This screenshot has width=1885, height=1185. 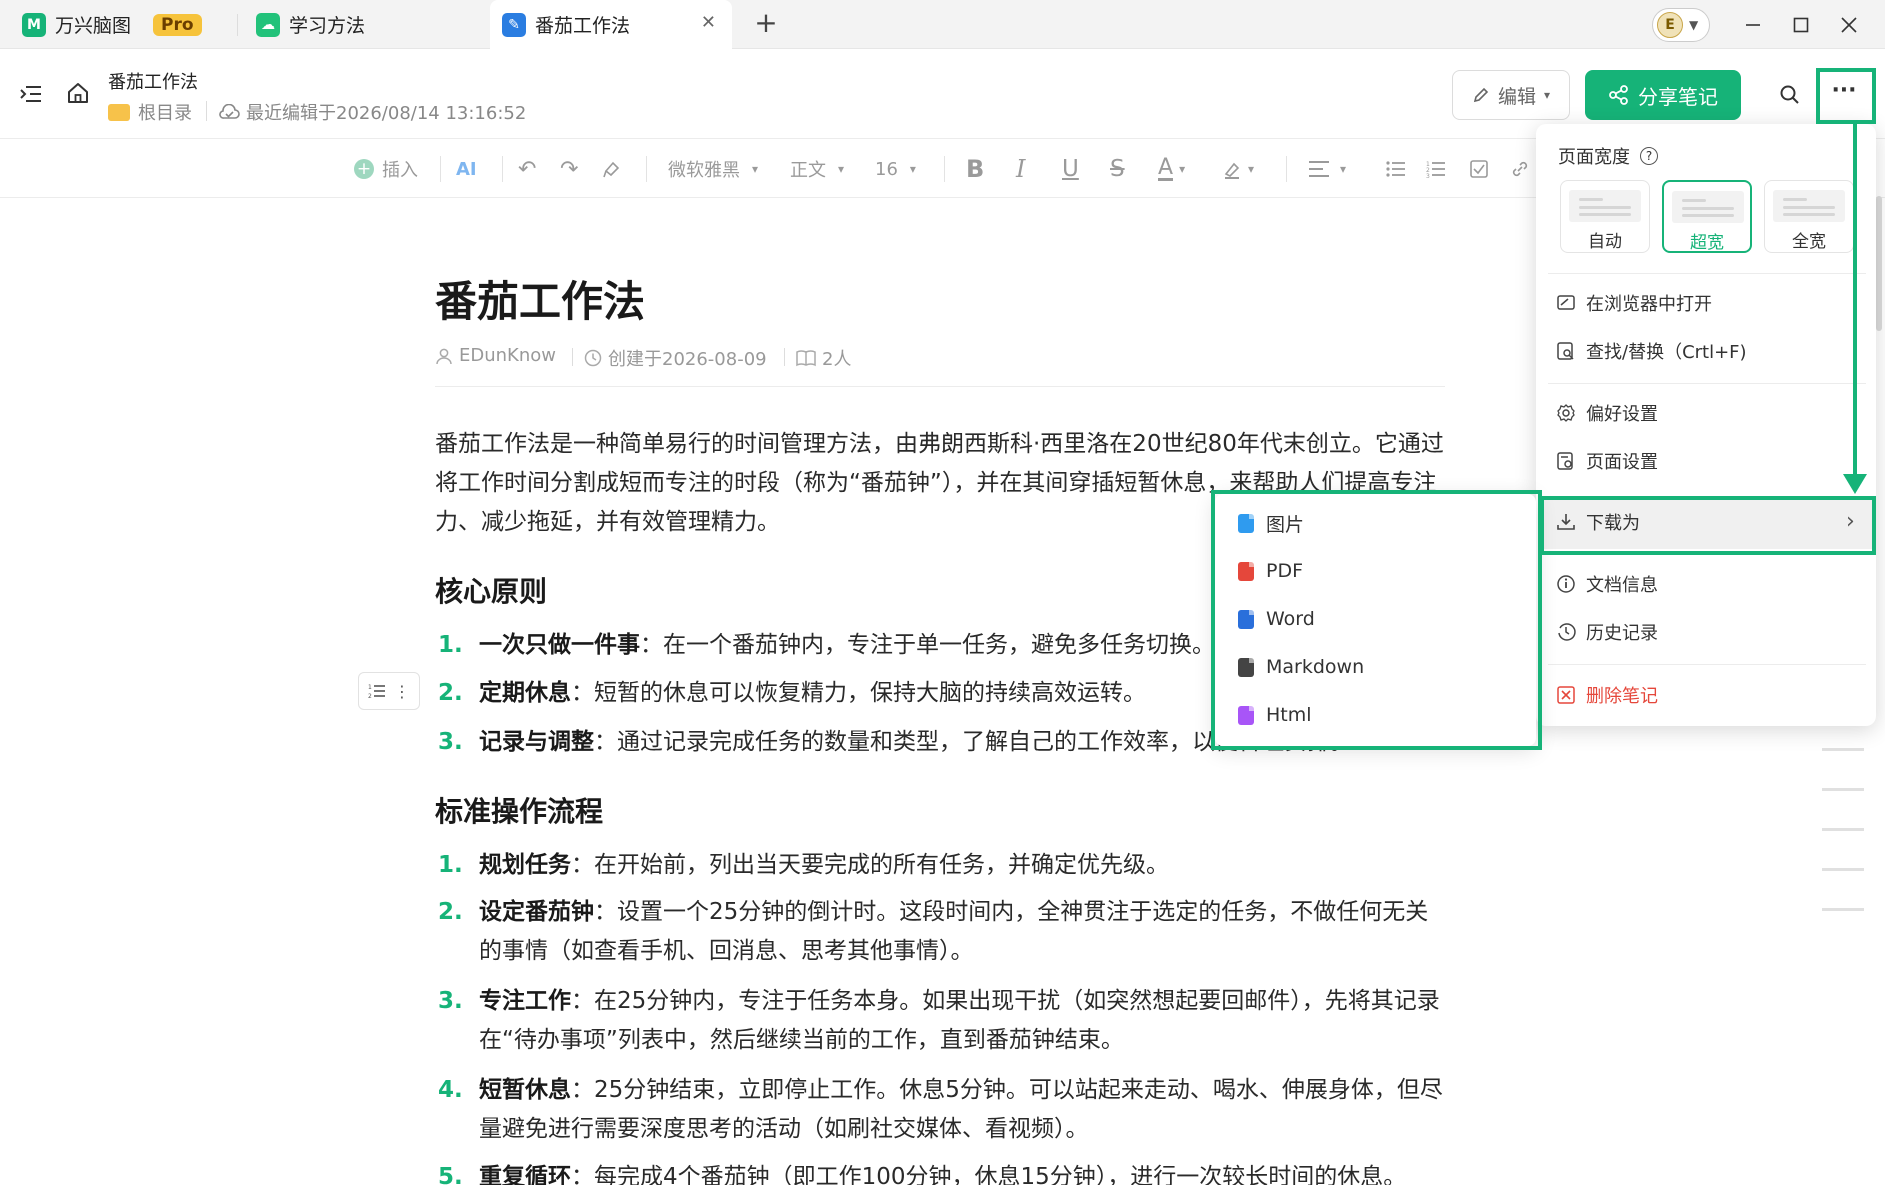 What do you see at coordinates (1171, 169) in the screenshot?
I see `text-color-icon: A ▾` at bounding box center [1171, 169].